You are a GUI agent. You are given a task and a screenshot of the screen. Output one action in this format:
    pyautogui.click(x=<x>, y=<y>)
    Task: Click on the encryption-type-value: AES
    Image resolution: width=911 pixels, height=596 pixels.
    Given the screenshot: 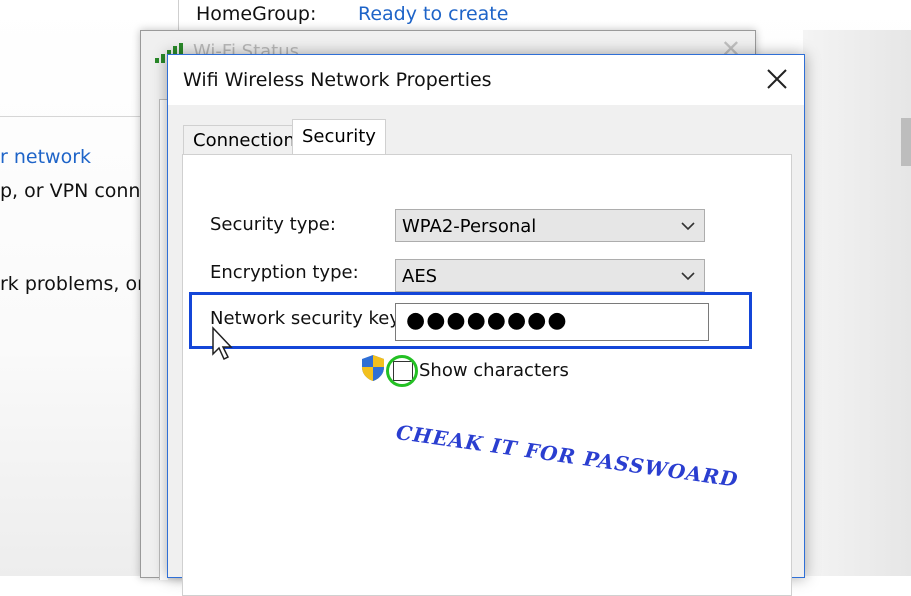 What is the action you would take?
    pyautogui.click(x=420, y=276)
    